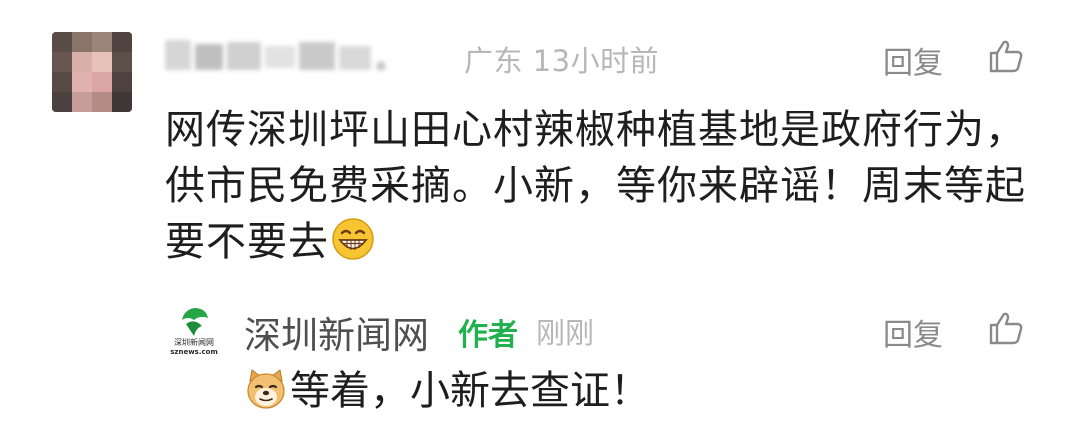 The height and width of the screenshot is (441, 1080). What do you see at coordinates (913, 332) in the screenshot?
I see `reply-reply-button: 回复` at bounding box center [913, 332].